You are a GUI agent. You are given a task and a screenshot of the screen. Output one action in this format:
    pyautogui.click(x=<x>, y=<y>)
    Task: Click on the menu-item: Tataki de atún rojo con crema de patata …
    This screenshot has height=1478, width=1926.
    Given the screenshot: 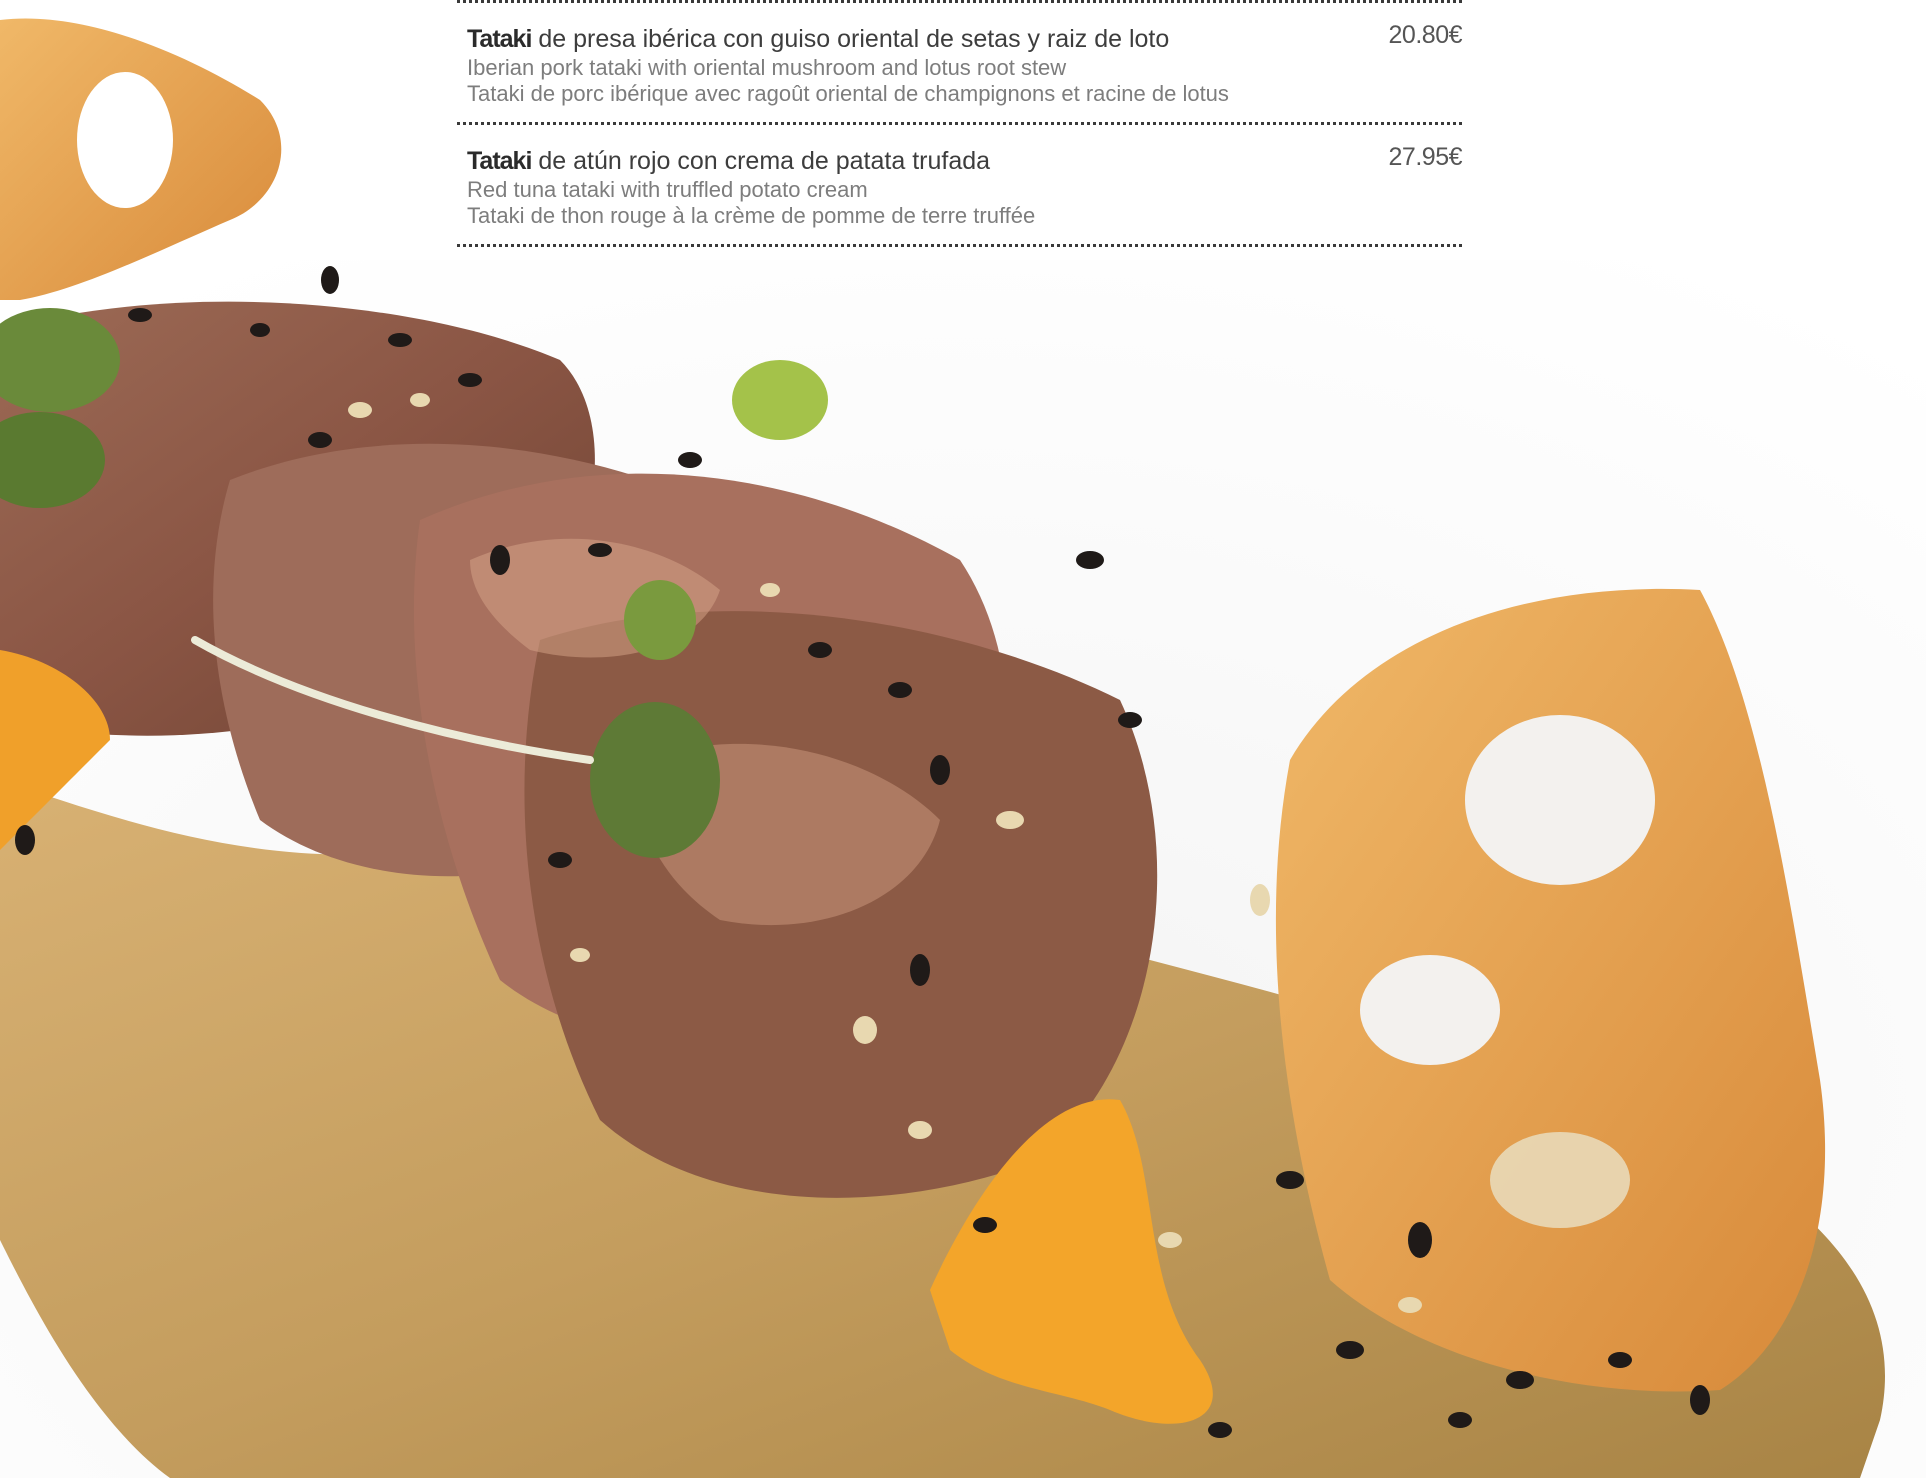 What is the action you would take?
    pyautogui.click(x=960, y=176)
    